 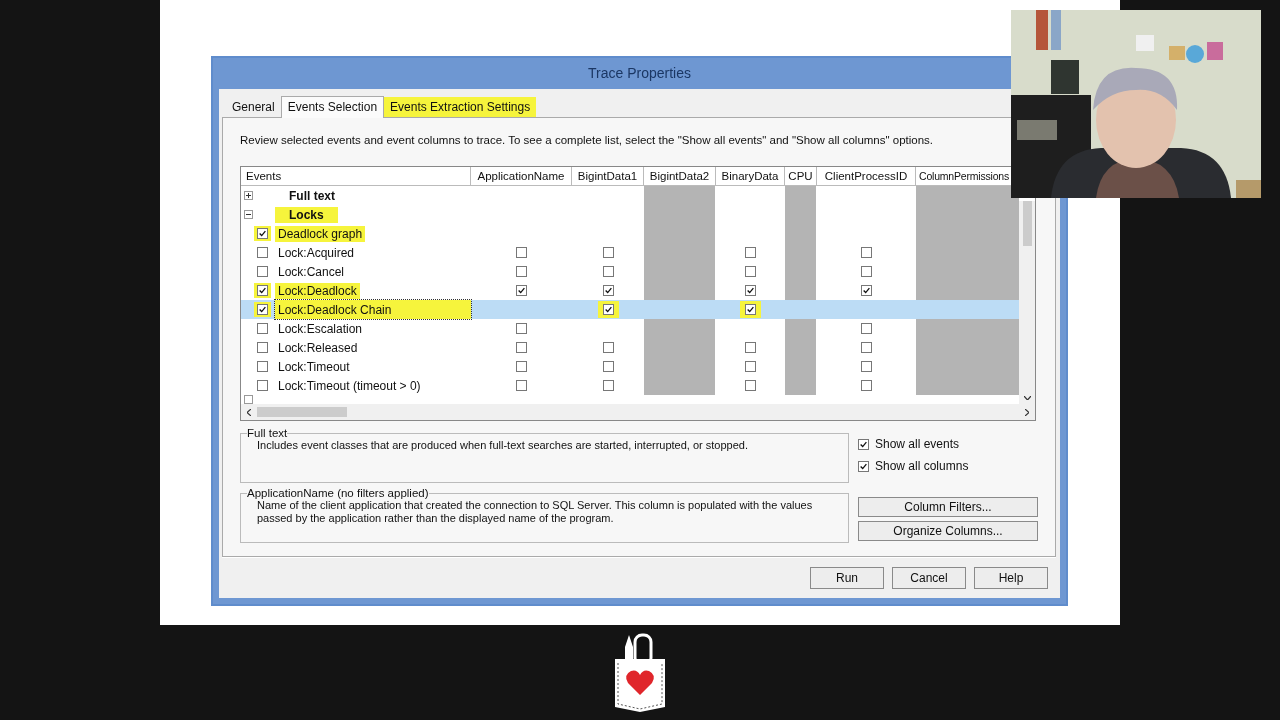 I want to click on column-header: BigintData2, so click(x=680, y=176).